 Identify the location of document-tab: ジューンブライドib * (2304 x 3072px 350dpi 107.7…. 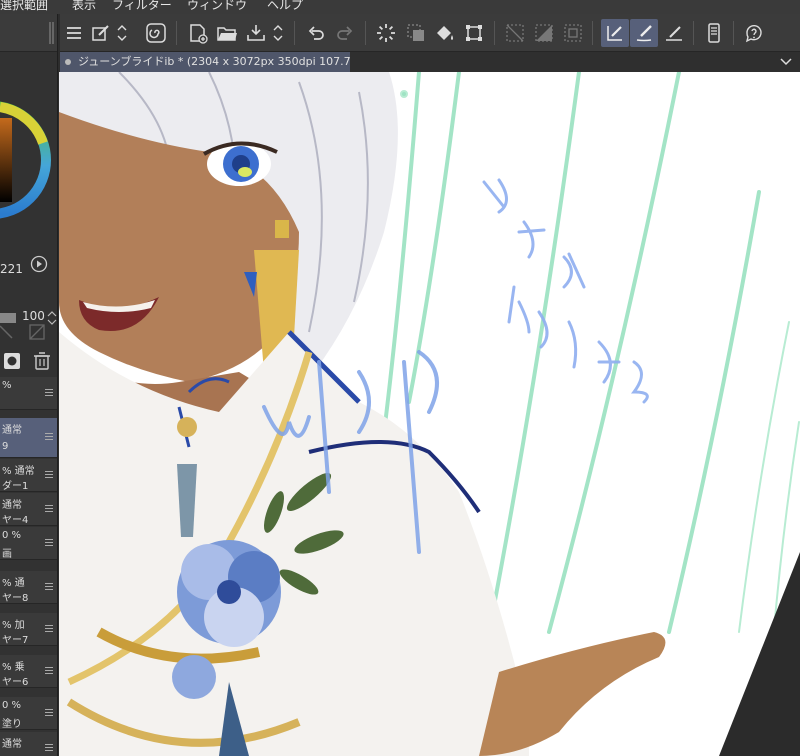
(205, 62).